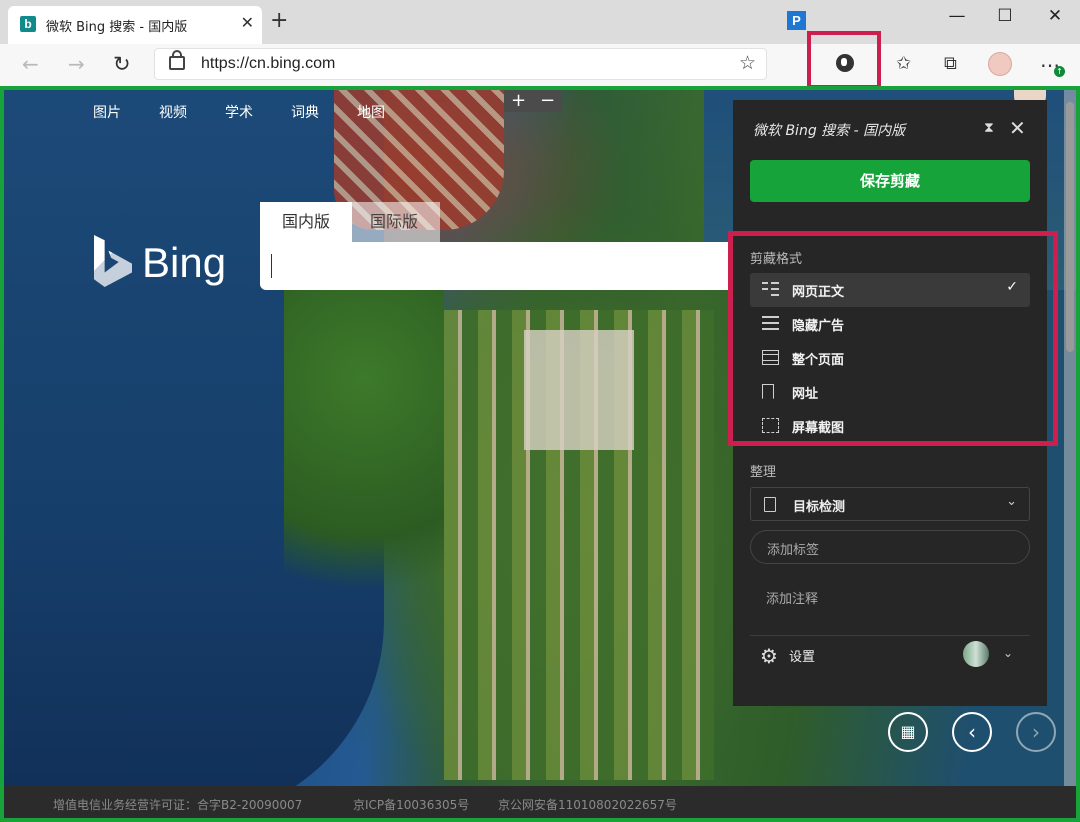 The width and height of the screenshot is (1080, 822). Describe the element at coordinates (747, 63) in the screenshot. I see `favorite-star-icon: ☆` at that location.